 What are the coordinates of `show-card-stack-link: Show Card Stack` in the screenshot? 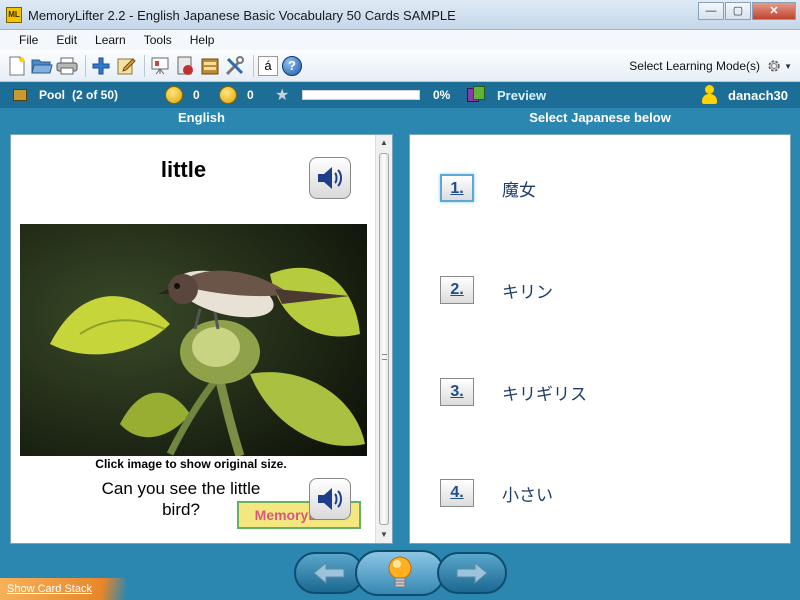 It's located at (49, 589).